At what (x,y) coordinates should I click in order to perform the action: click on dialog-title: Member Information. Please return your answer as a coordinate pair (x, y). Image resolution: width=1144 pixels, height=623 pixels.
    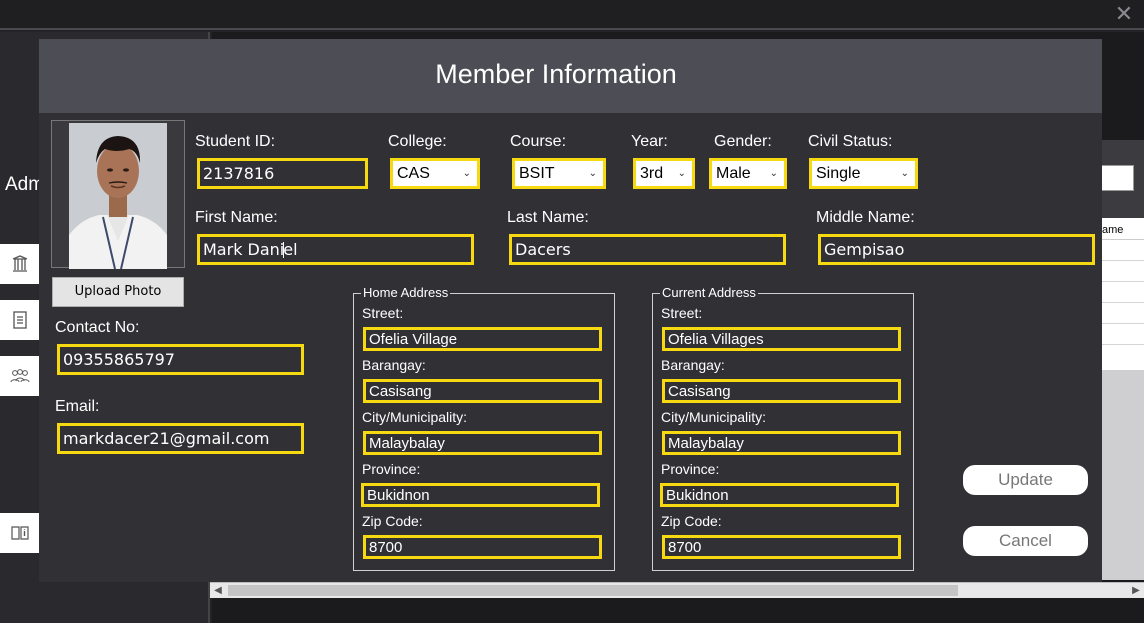
    Looking at the image, I should click on (556, 74).